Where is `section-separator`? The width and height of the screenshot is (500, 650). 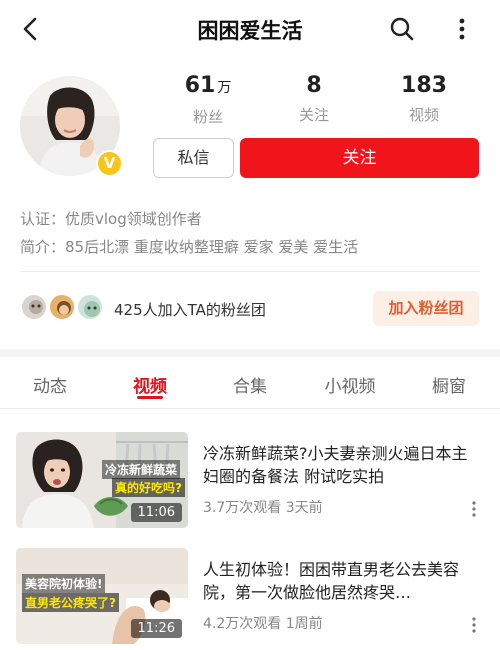 section-separator is located at coordinates (250, 353).